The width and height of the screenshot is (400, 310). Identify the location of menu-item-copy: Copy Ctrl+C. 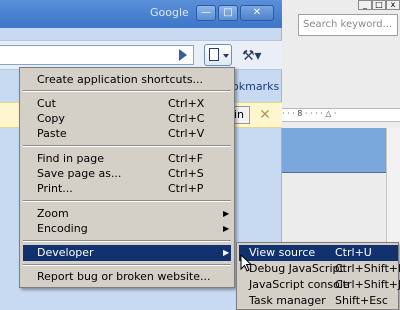
(127, 119).